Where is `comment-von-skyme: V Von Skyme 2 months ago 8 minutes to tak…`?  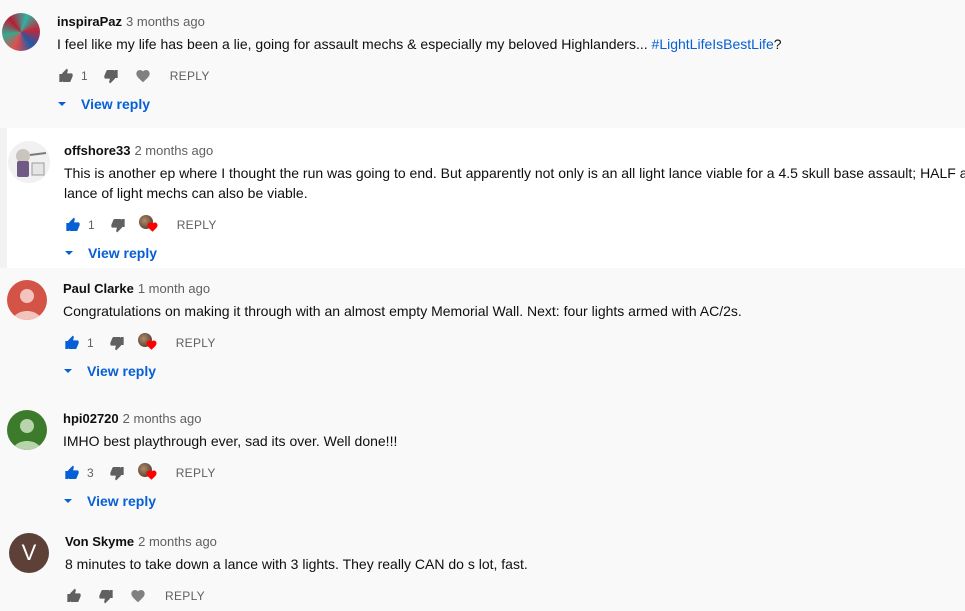 comment-von-skyme: V Von Skyme 2 months ago 8 minutes to tak… is located at coordinates (482, 569).